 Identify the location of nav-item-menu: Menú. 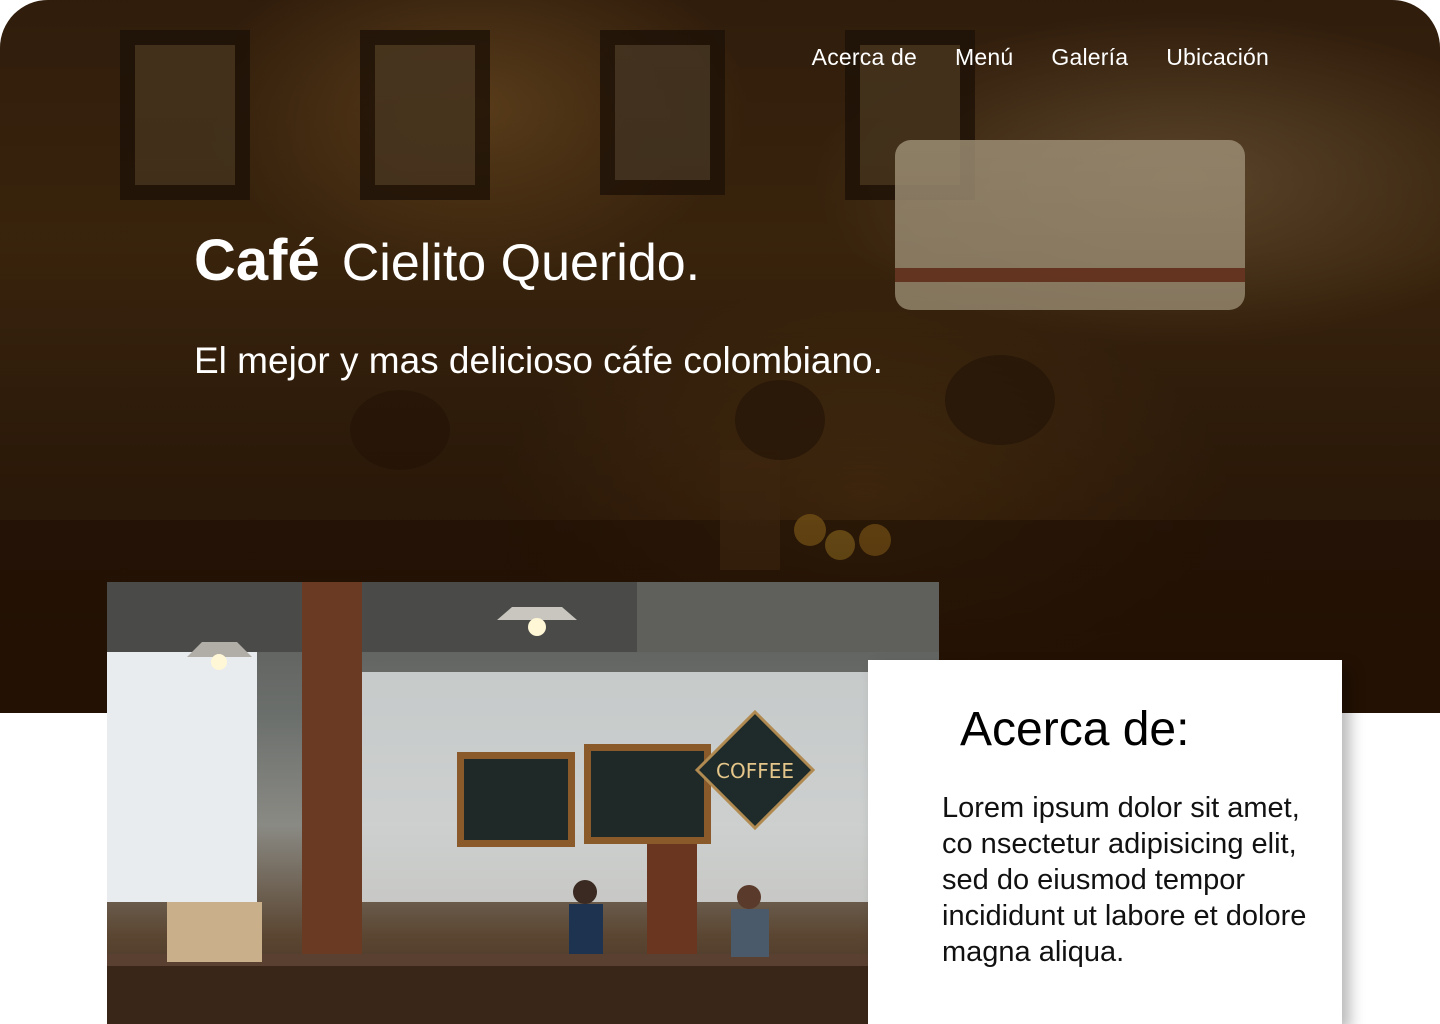
(984, 57).